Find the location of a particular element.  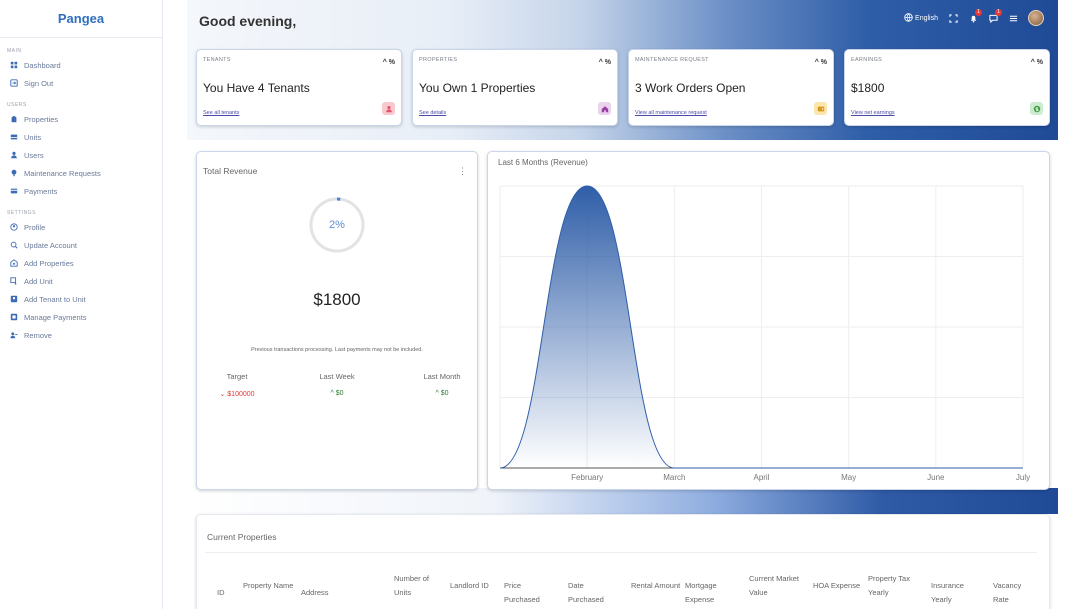

stat-label: PROPERTIES is located at coordinates (438, 60).